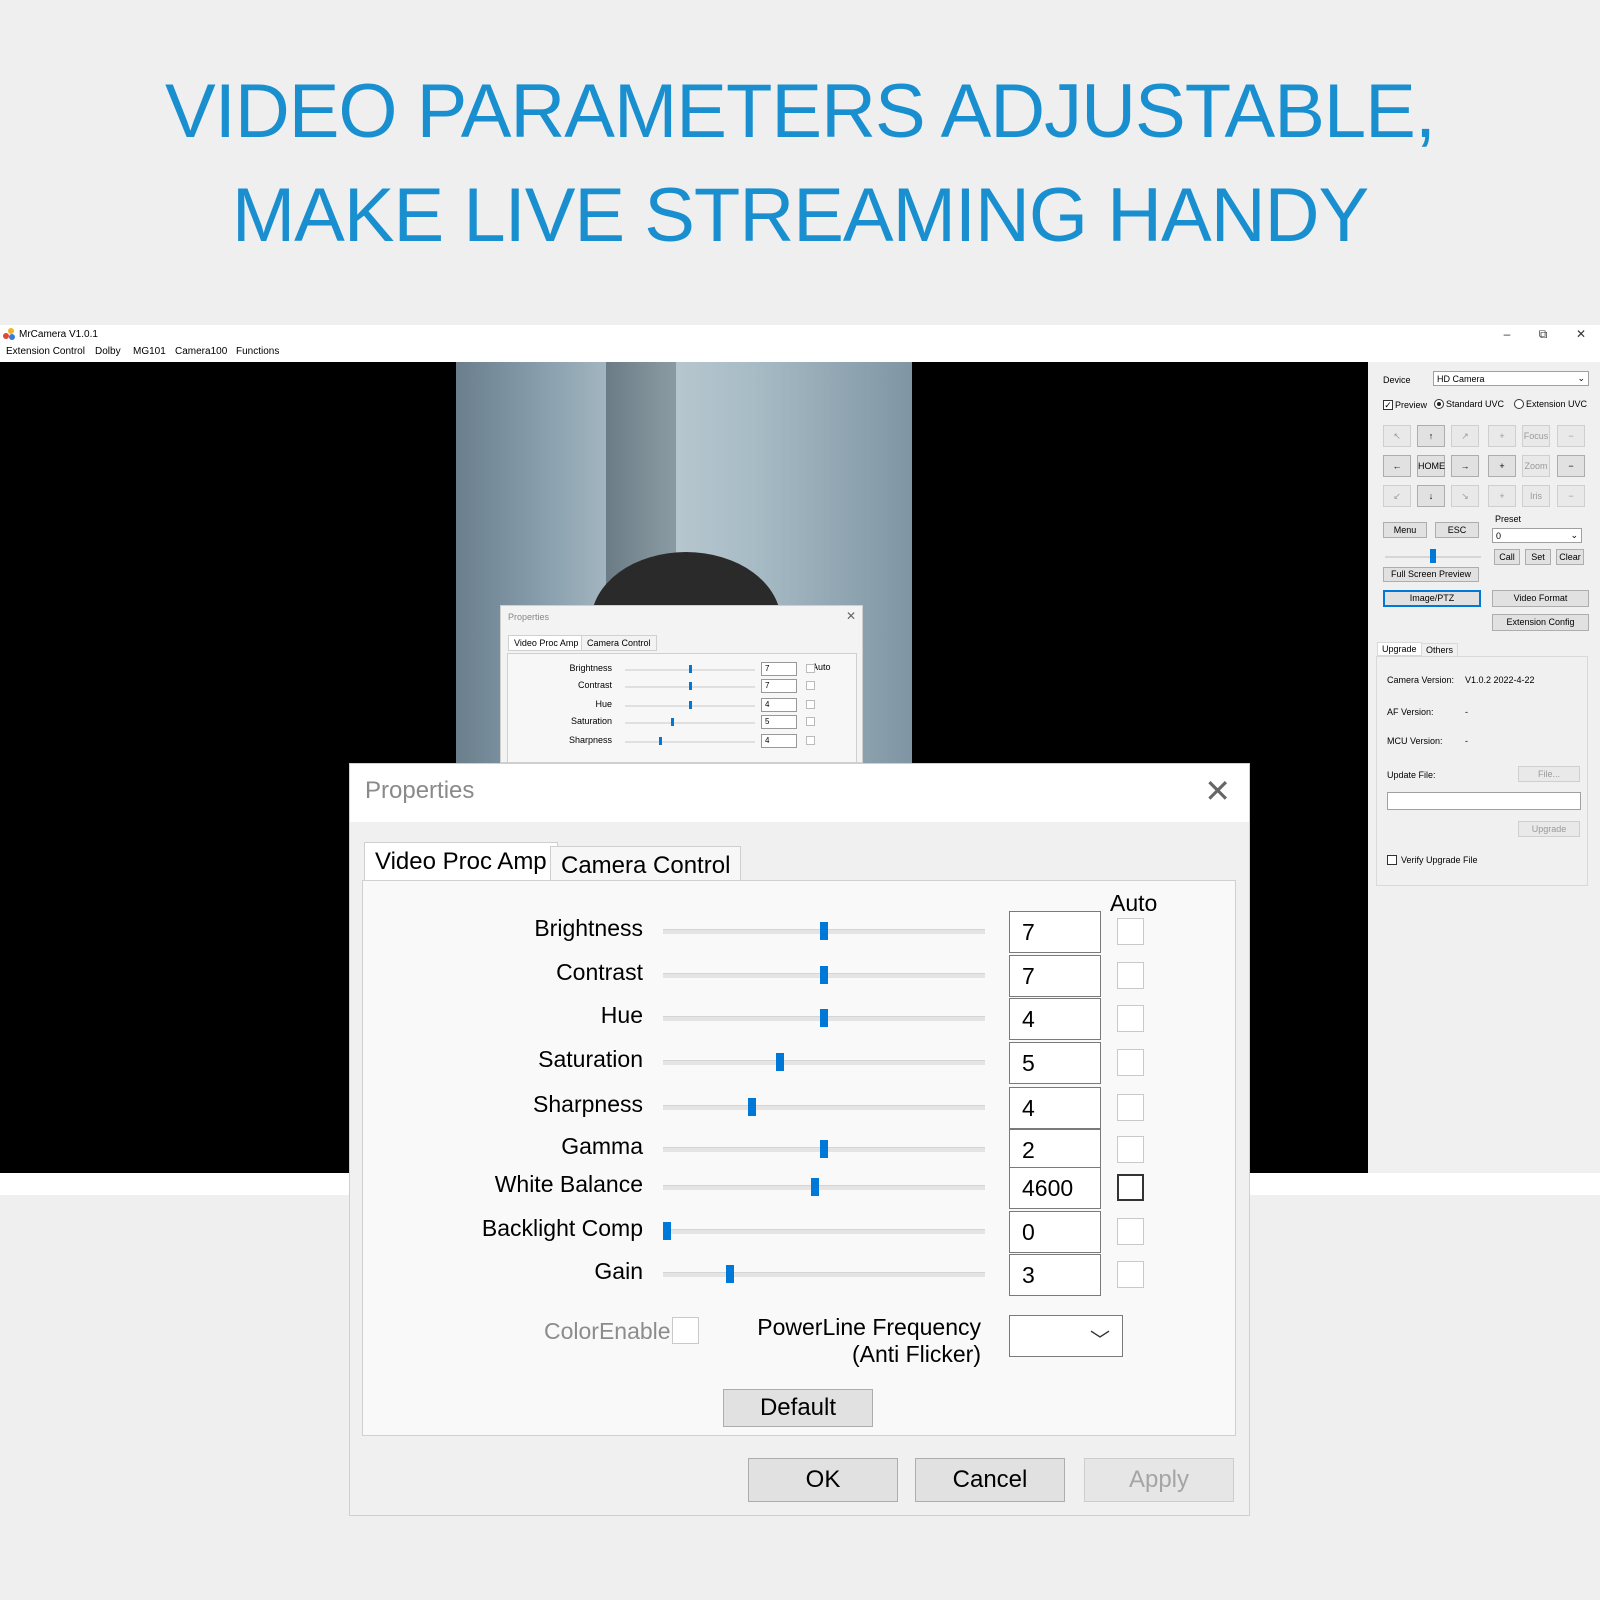 The width and height of the screenshot is (1600, 1600). I want to click on preview-checkbox: ✓, so click(1388, 405).